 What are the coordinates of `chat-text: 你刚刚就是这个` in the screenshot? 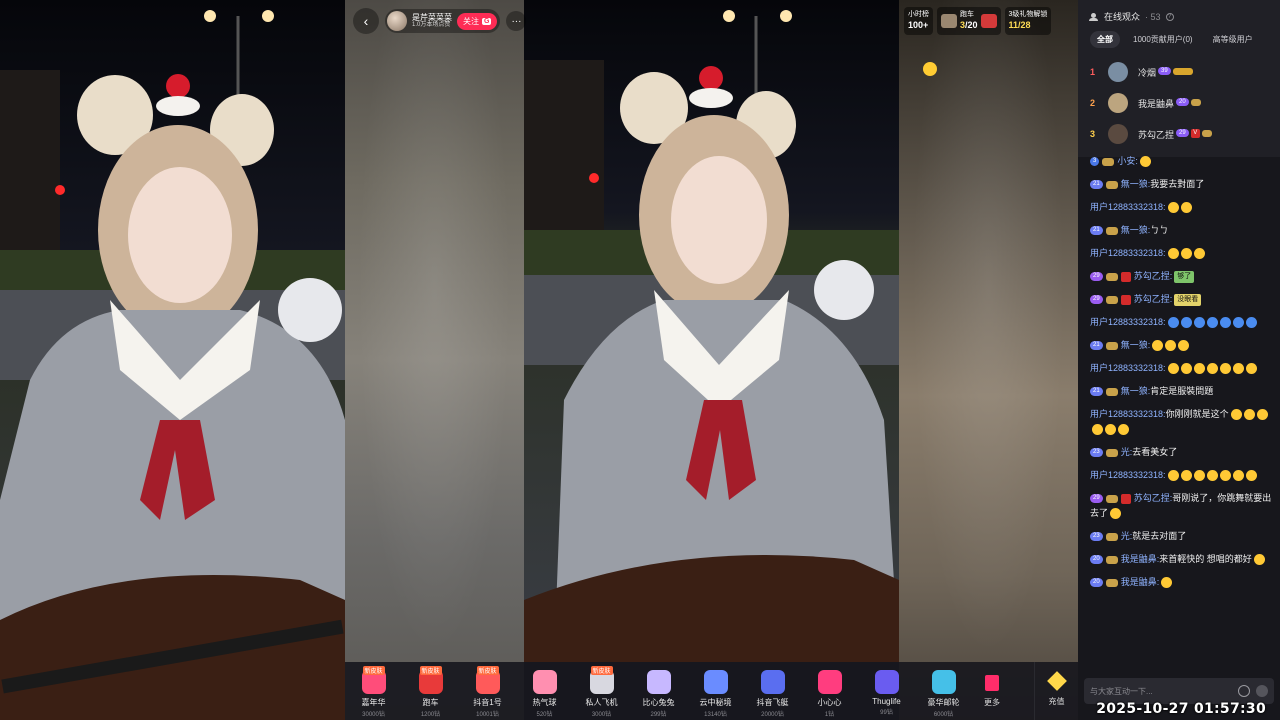 It's located at (1197, 414).